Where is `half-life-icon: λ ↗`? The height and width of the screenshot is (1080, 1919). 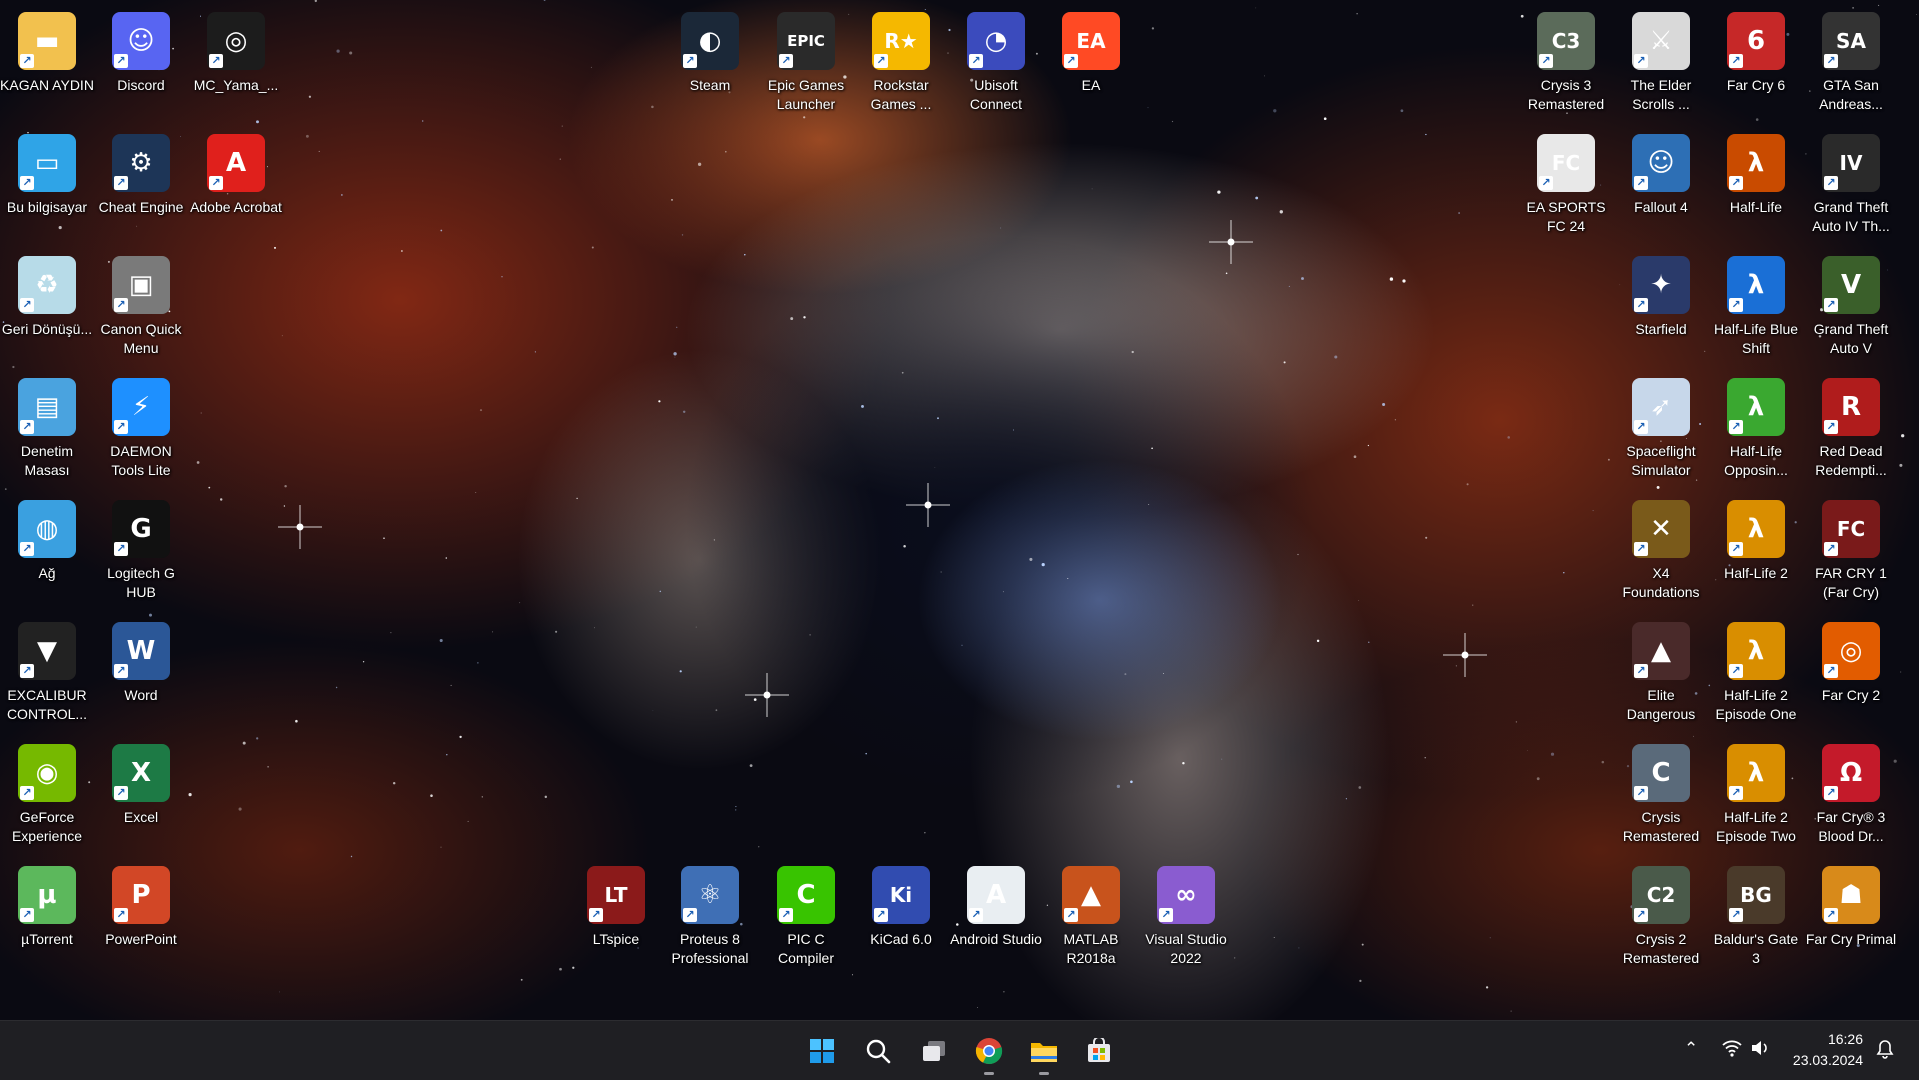 half-life-icon: λ ↗ is located at coordinates (1756, 163).